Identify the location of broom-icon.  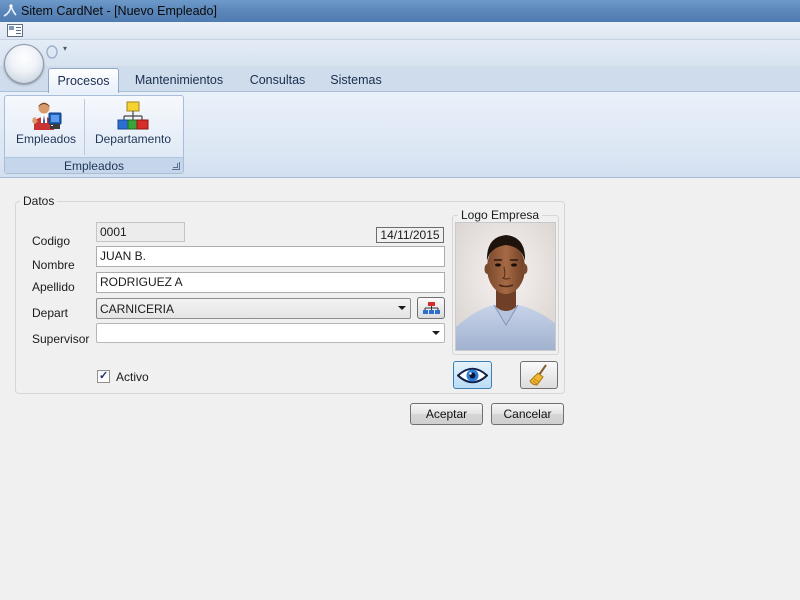
(538, 375).